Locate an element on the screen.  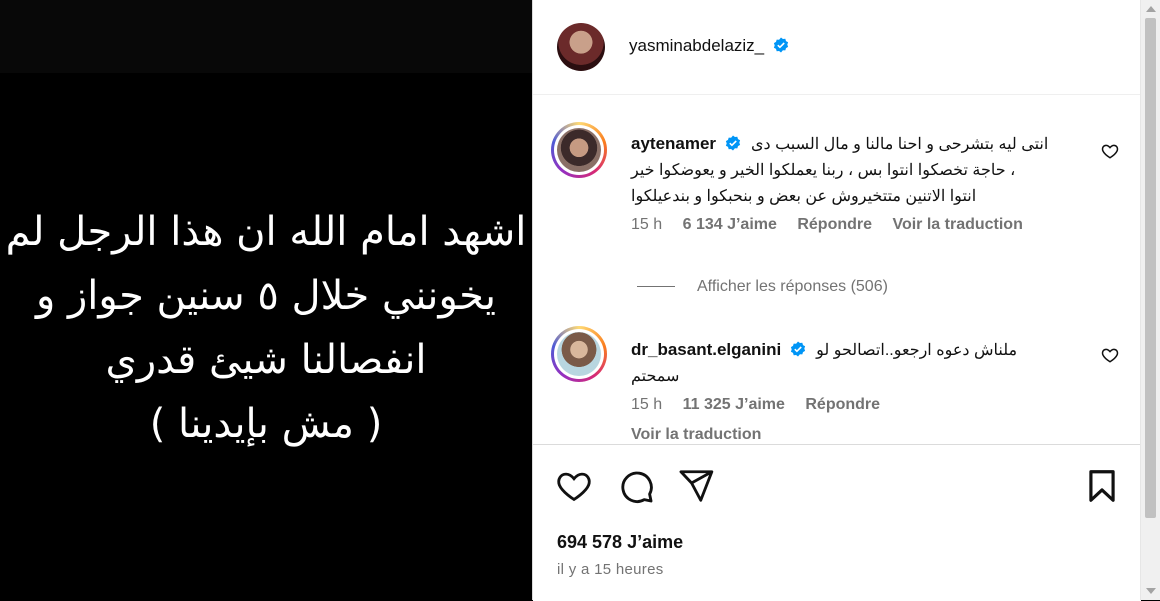
view-replies-button: Afficher les réponses (506) is located at coordinates (762, 287).